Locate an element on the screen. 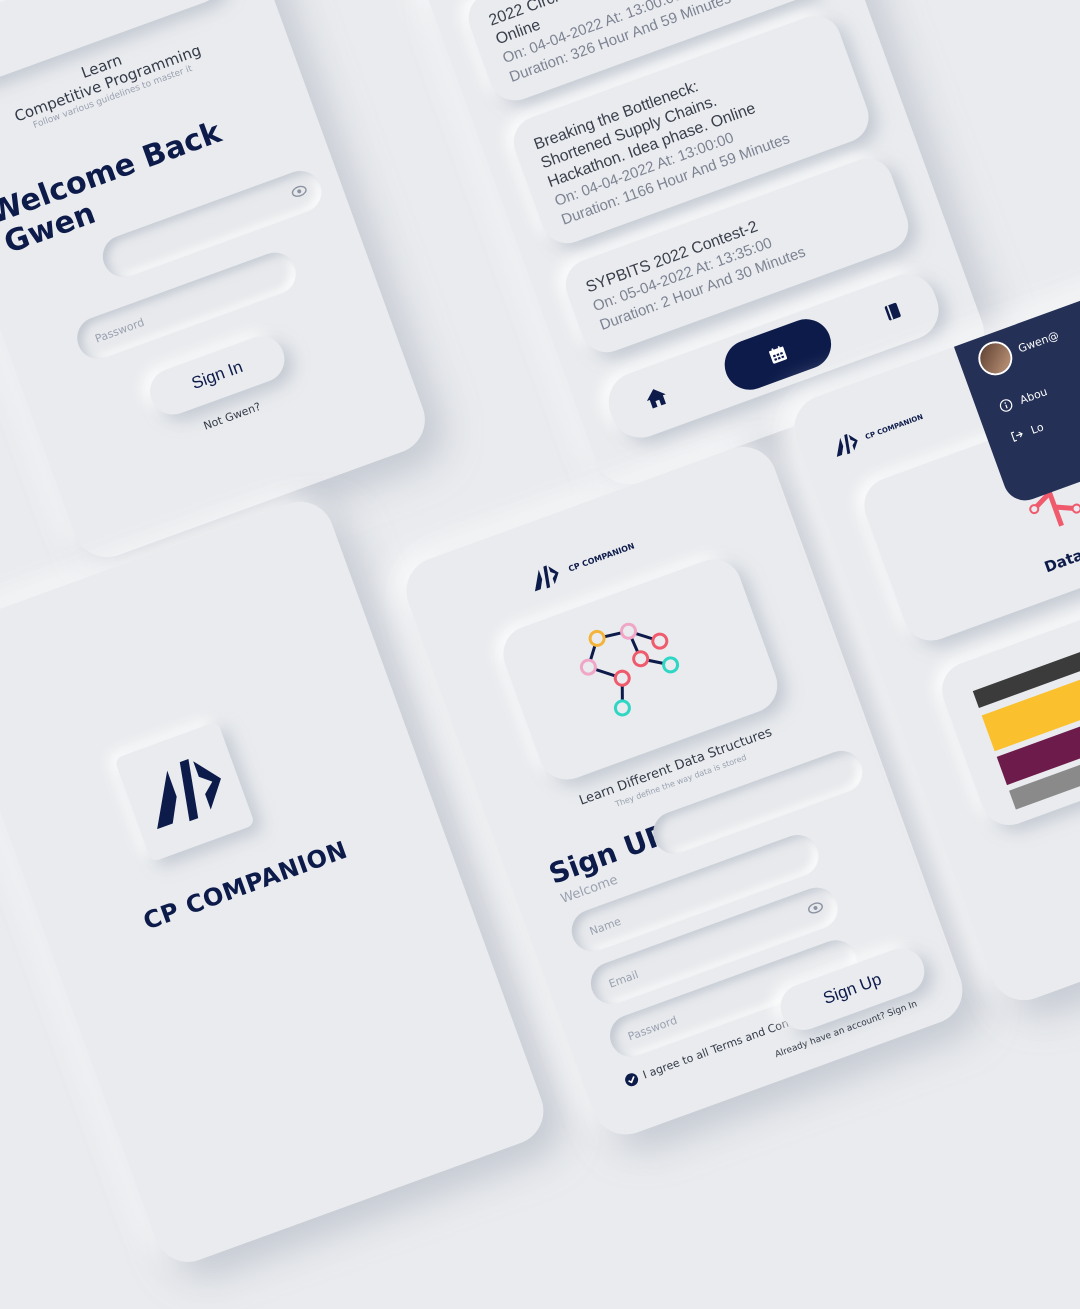 The image size is (1080, 1309). nav-book-button is located at coordinates (894, 312).